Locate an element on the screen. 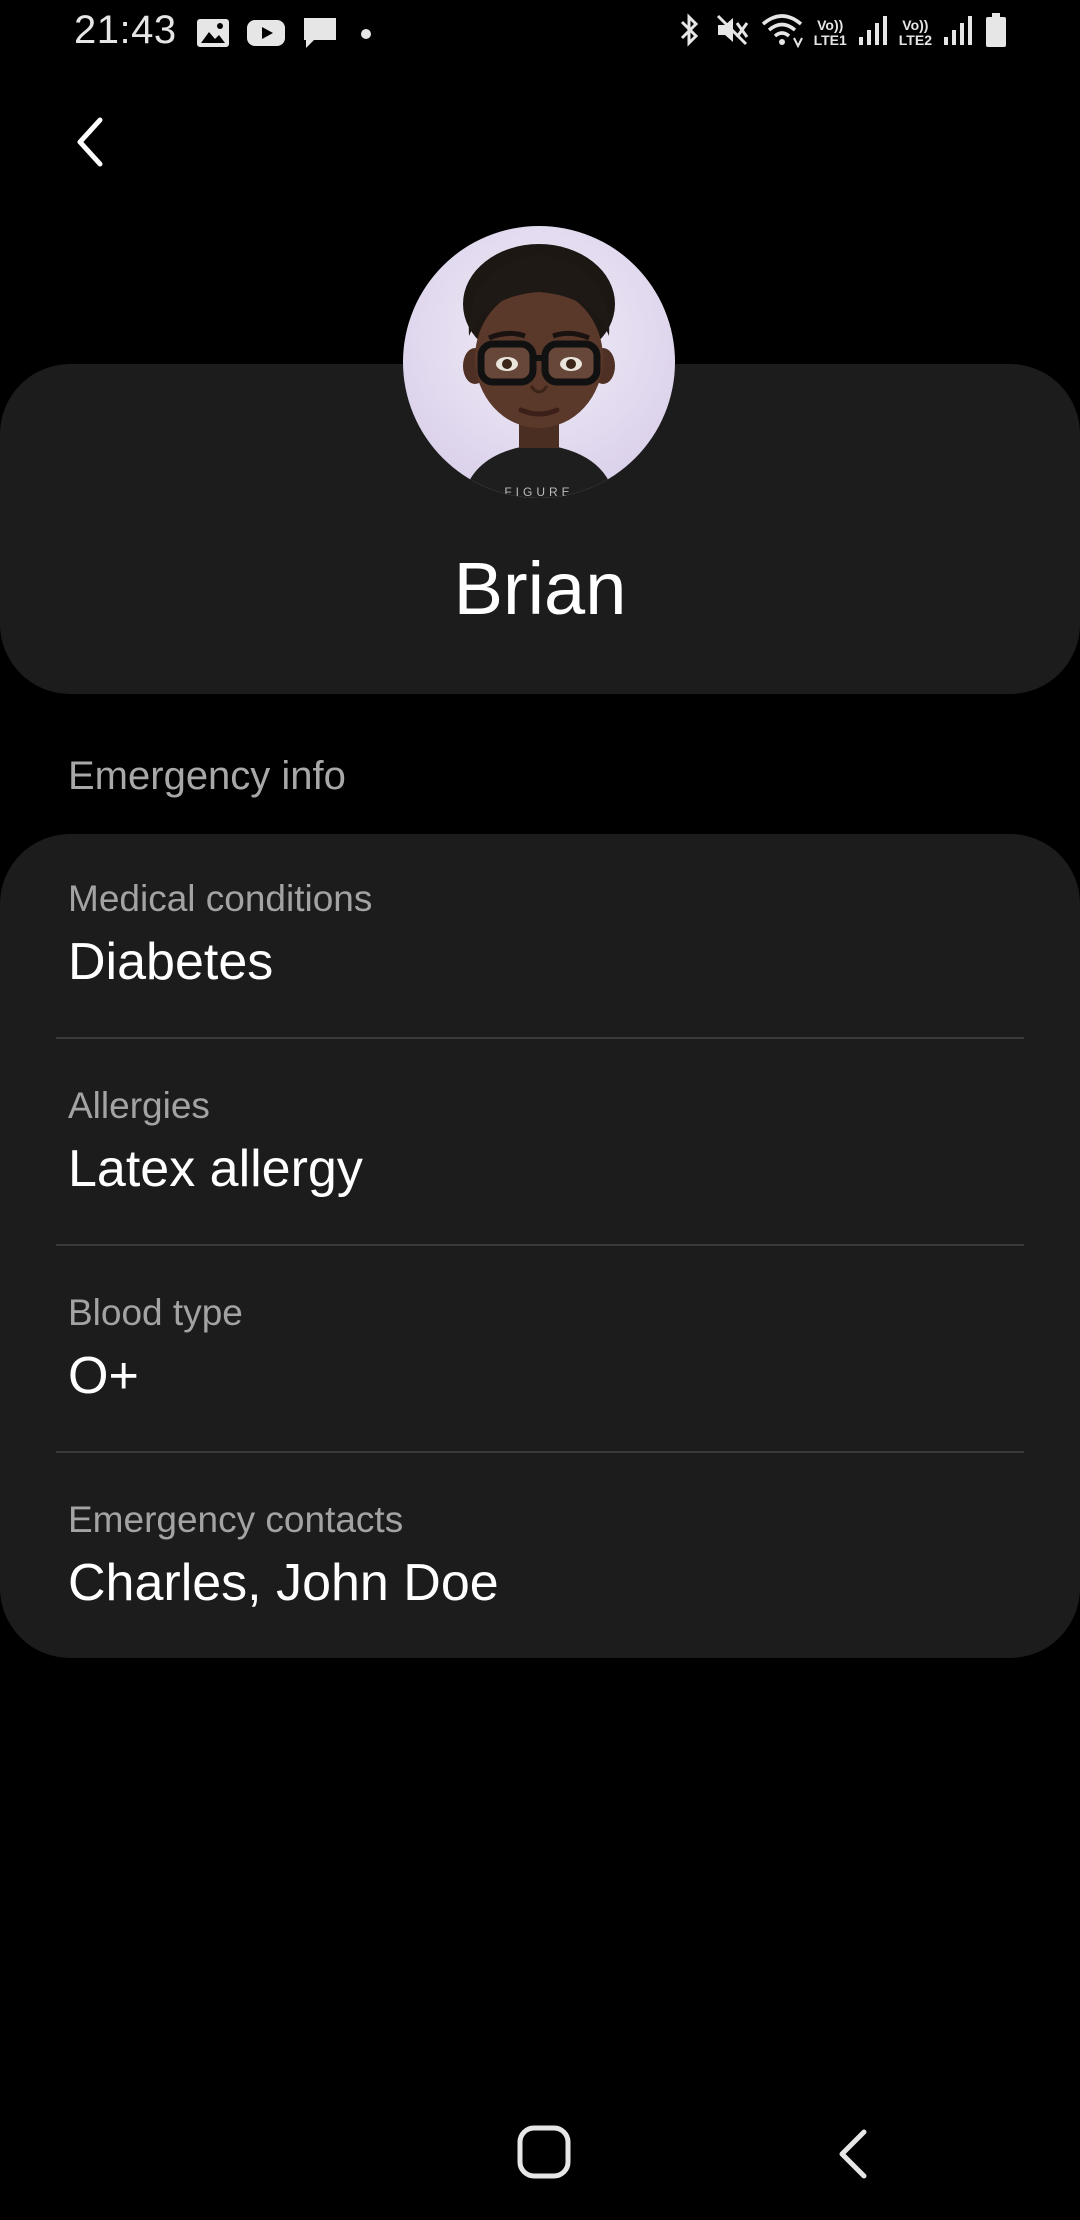  nav-back-button is located at coordinates (854, 2154).